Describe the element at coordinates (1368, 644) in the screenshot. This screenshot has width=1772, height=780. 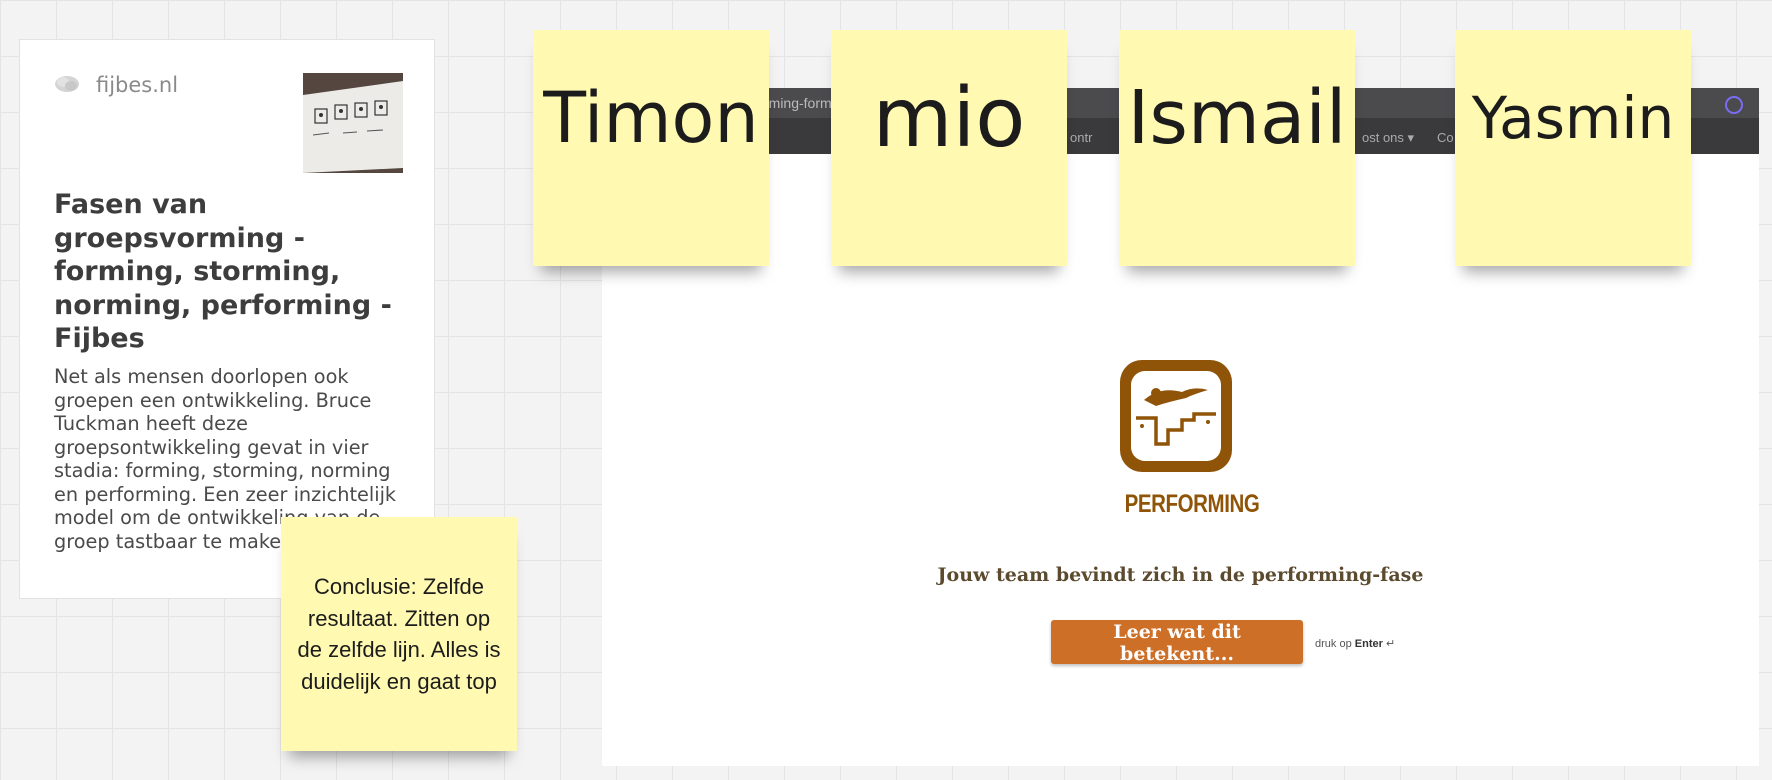
I see `enter-hint-key: Enter` at that location.